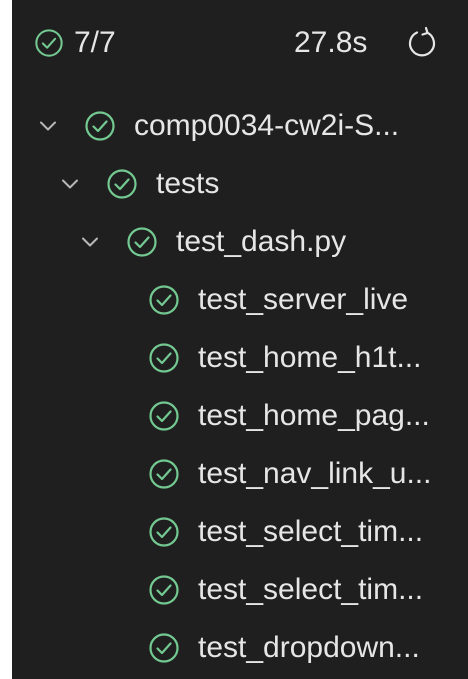  What do you see at coordinates (240, 40) in the screenshot?
I see `test-summary-bar: 7/7 27.8s` at bounding box center [240, 40].